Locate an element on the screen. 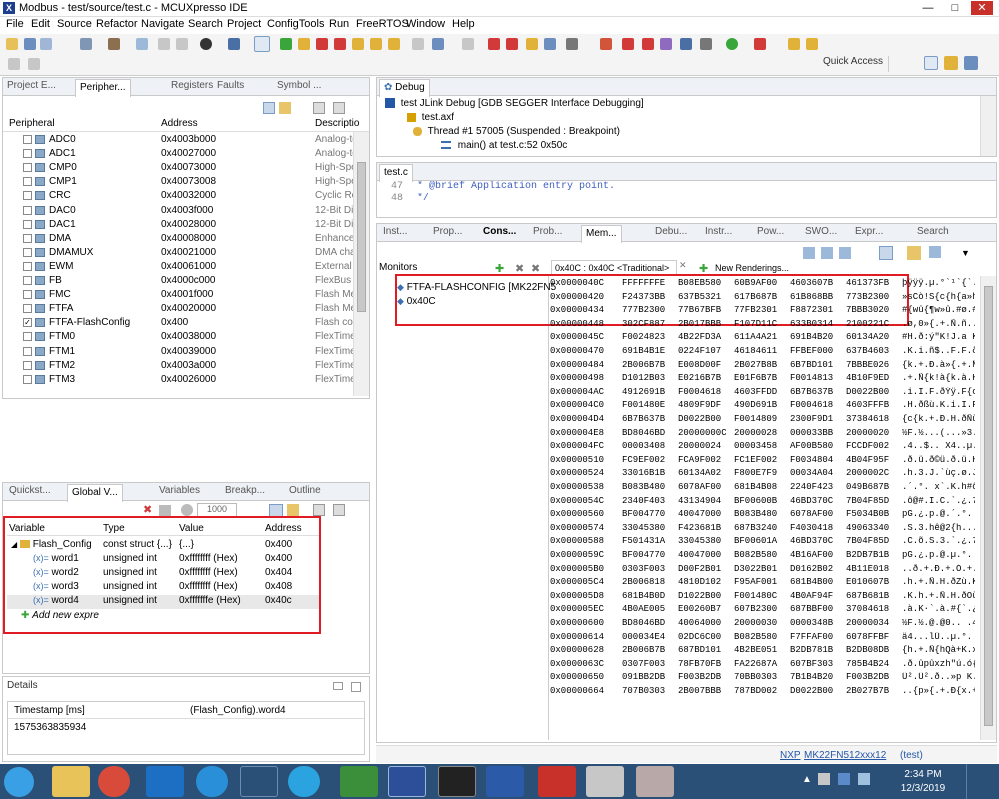  memory-ascii: »sCò!S{c{h{a»h»a.#;w is located at coordinates (938, 297).